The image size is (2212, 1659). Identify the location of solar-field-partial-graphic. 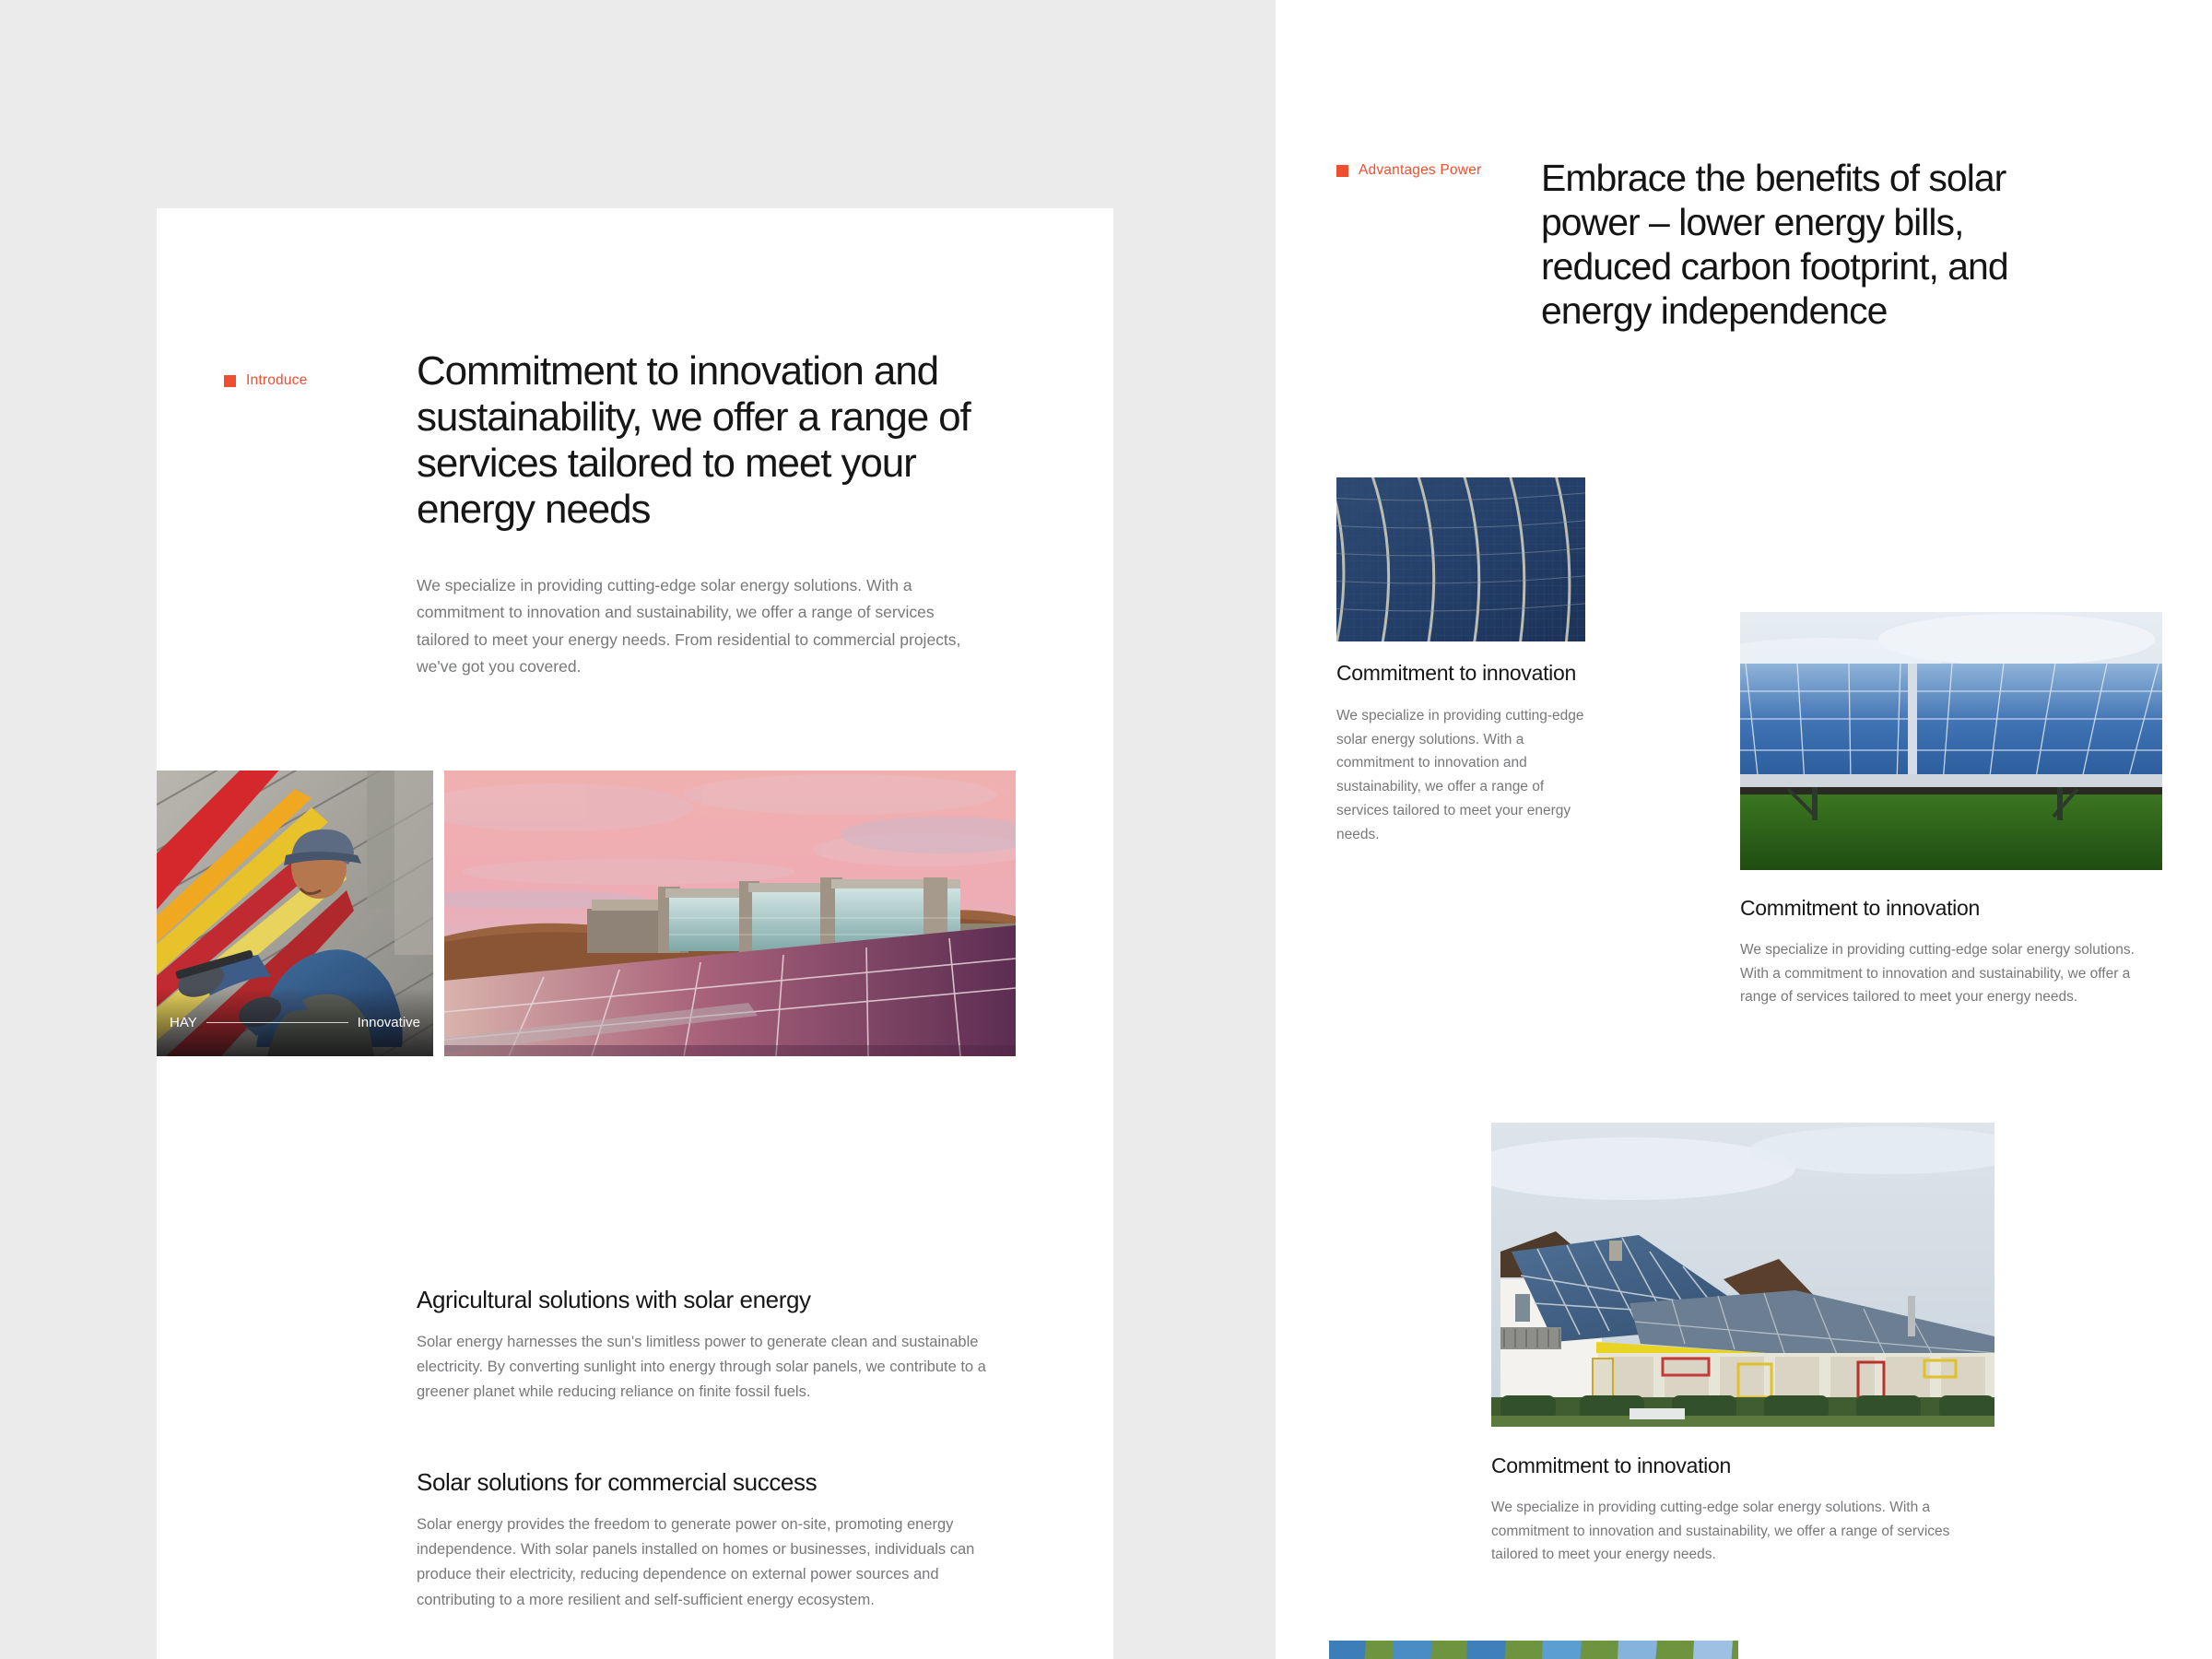
(1533, 1650).